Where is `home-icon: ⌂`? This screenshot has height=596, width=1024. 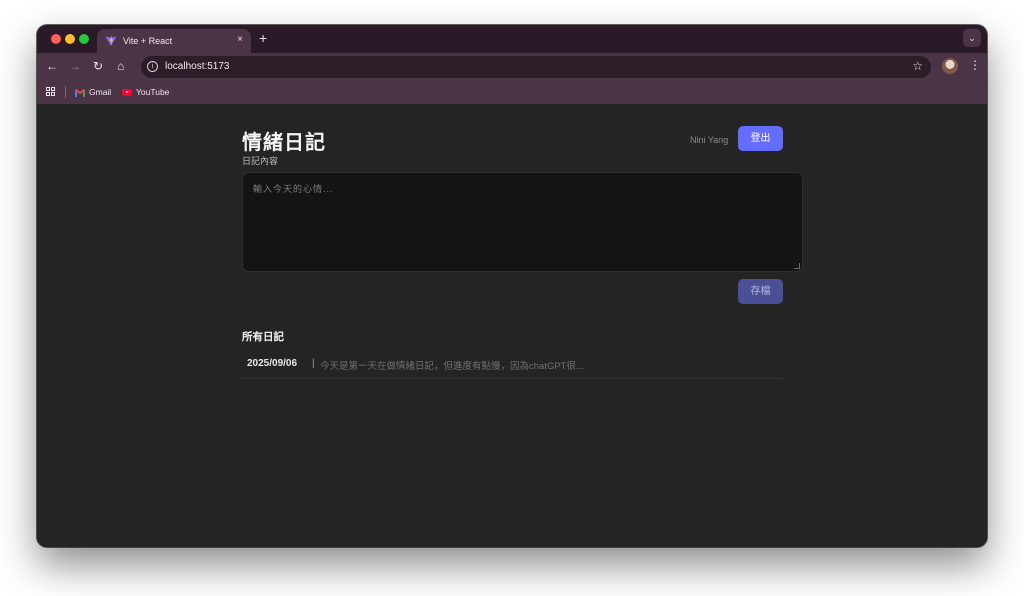
home-icon: ⌂ is located at coordinates (120, 66).